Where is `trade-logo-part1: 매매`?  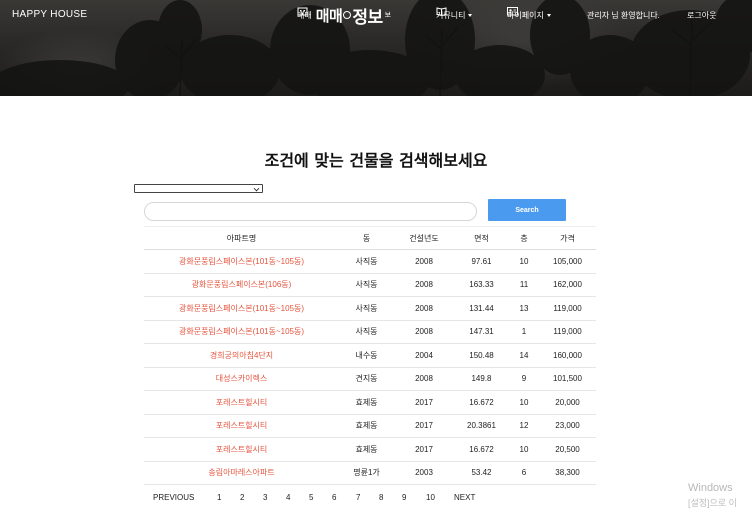
trade-logo-part1: 매매 is located at coordinates (329, 15).